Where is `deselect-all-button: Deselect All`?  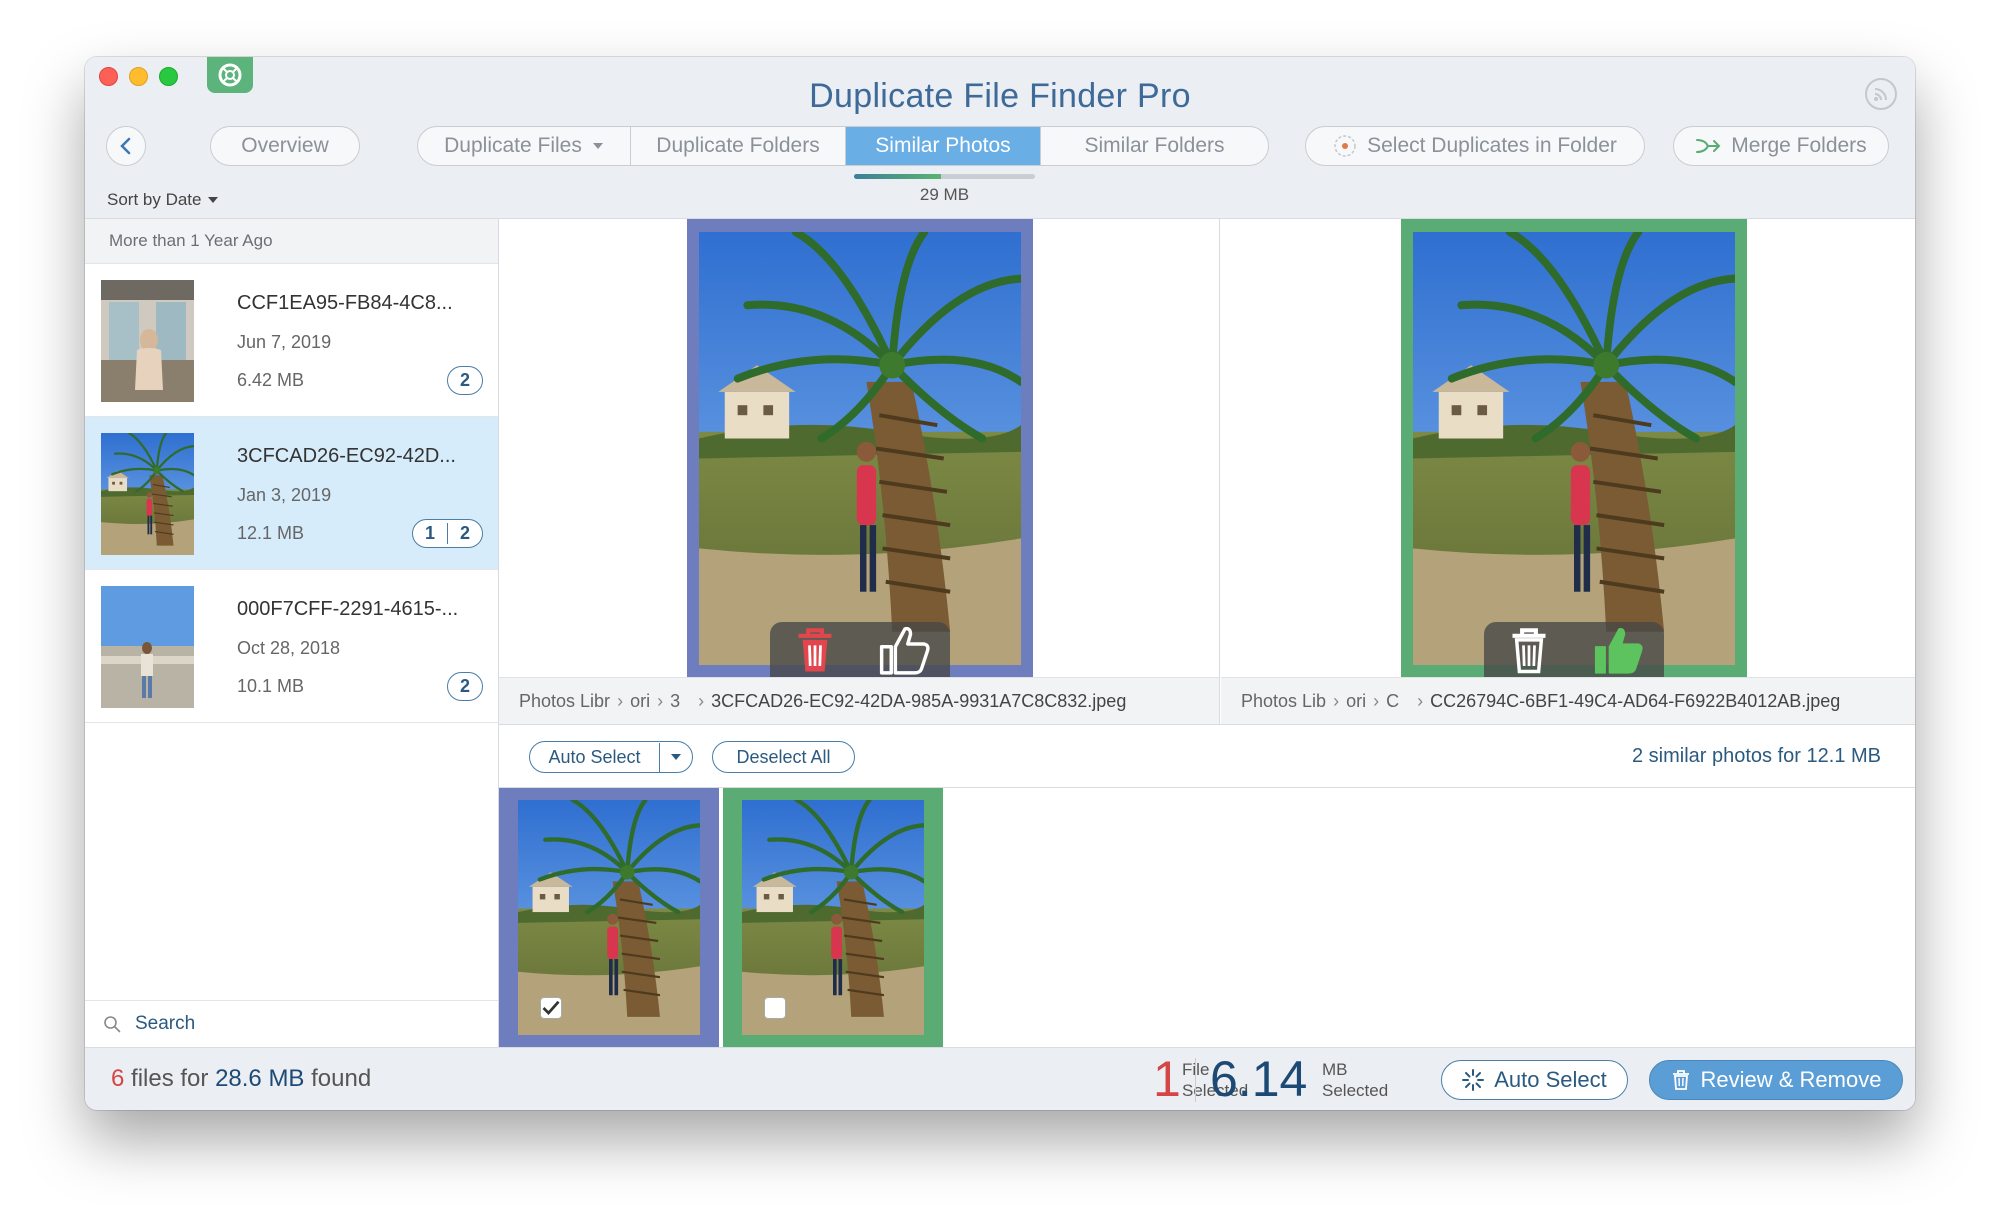 deselect-all-button: Deselect All is located at coordinates (783, 757).